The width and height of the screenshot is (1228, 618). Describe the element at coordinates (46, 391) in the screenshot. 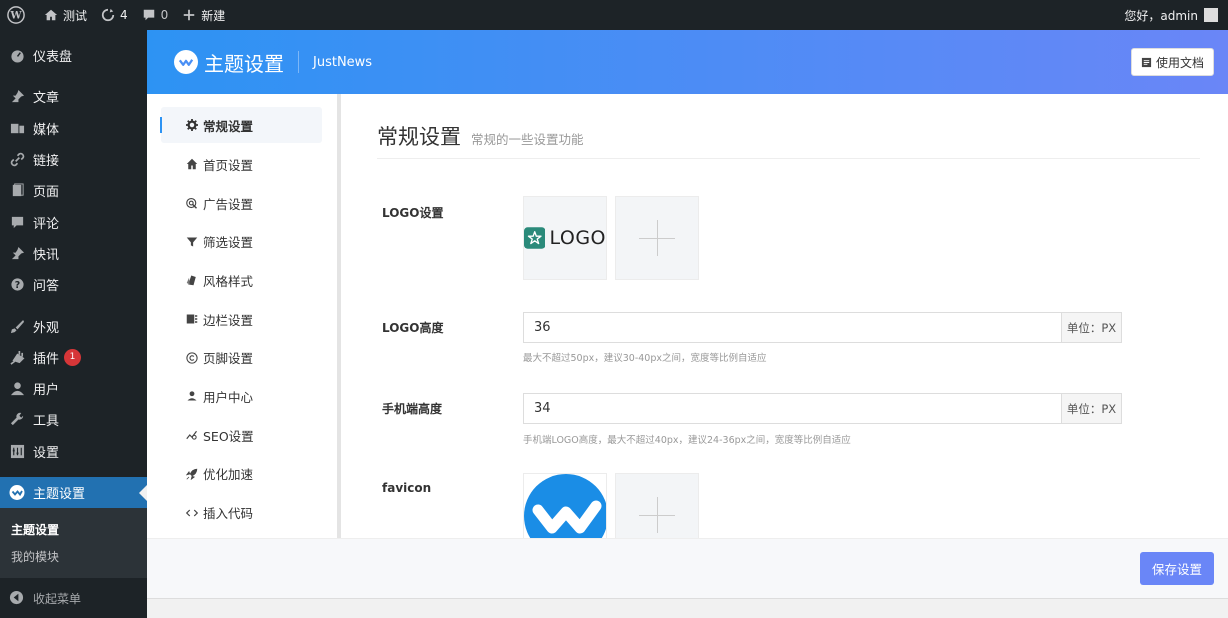

I see `menu-item-label: 用户` at that location.